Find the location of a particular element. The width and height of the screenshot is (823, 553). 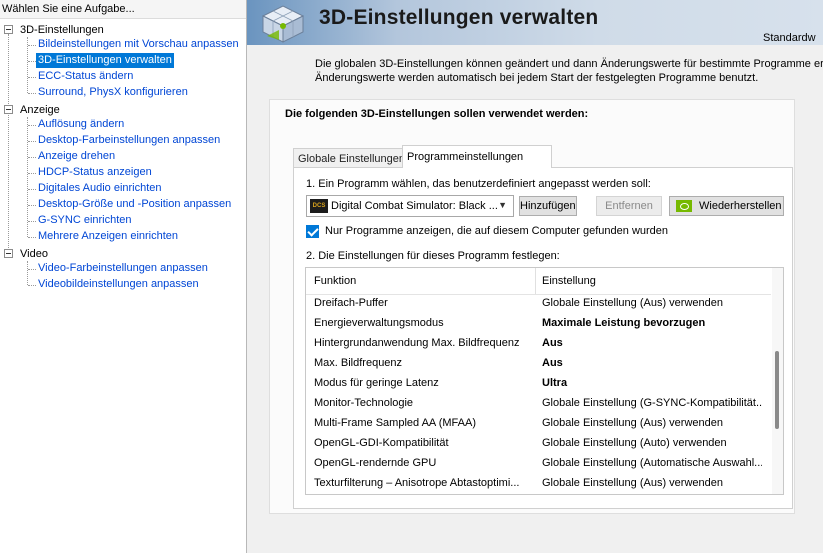

table-scrollbar is located at coordinates (777, 381).